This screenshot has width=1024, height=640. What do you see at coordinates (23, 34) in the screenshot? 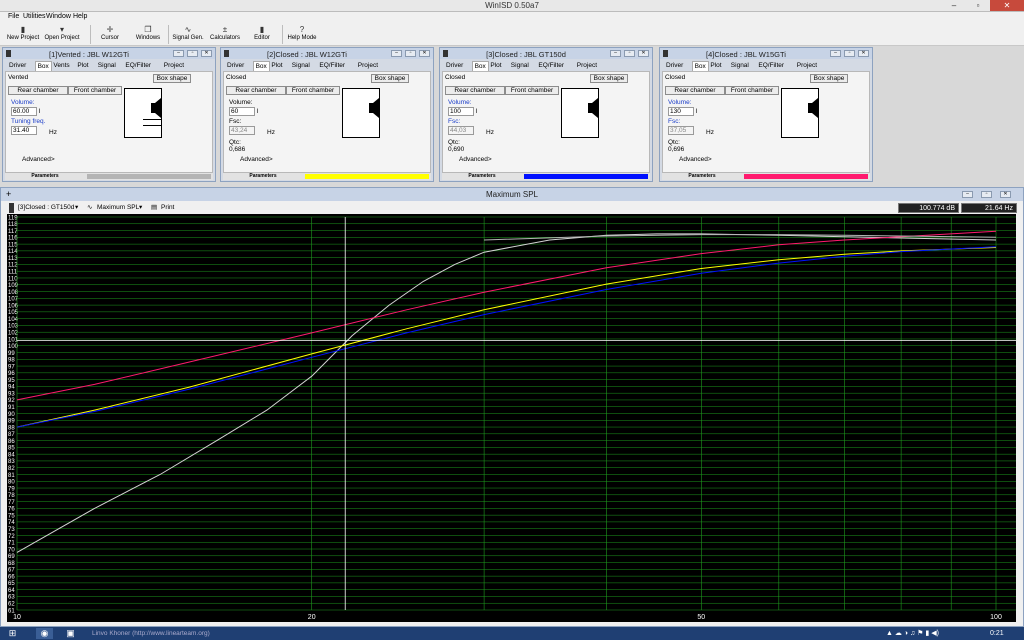
I see `new-project-button: ▮ New Project` at bounding box center [23, 34].